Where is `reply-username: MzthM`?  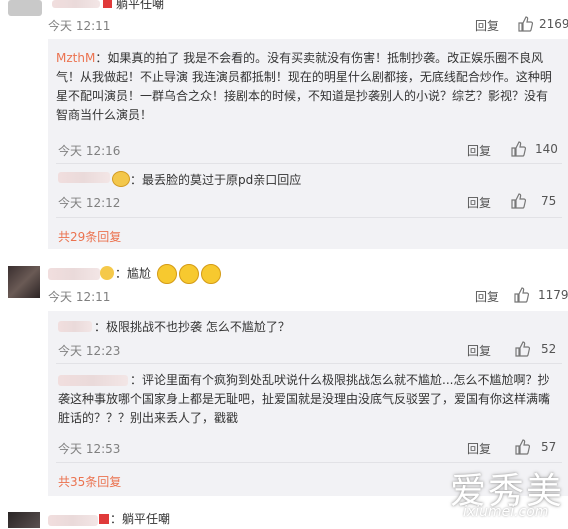 reply-username: MzthM is located at coordinates (75, 58).